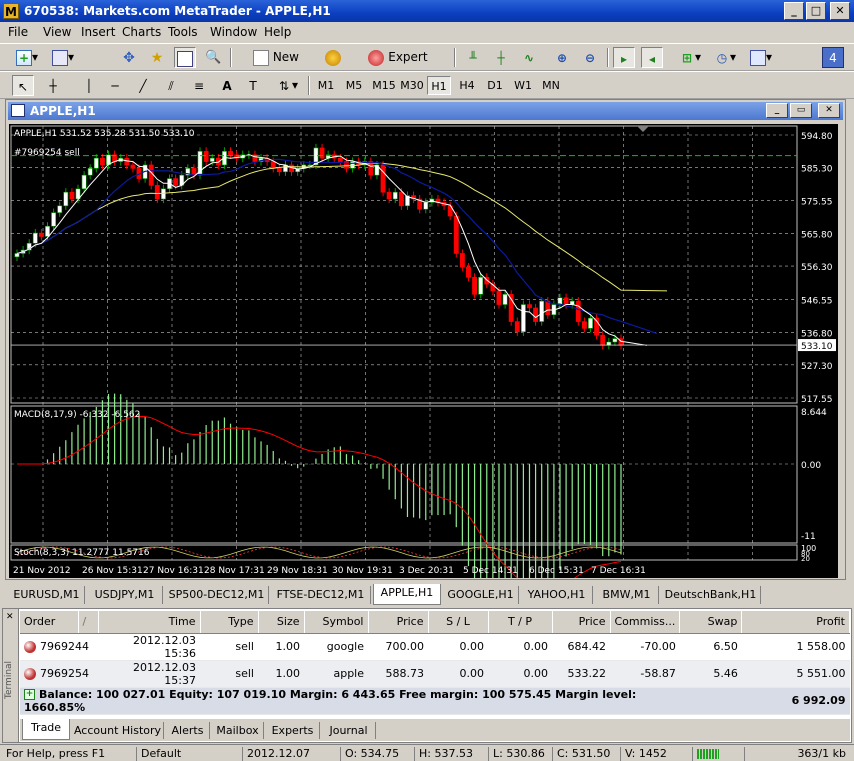  What do you see at coordinates (557, 595) in the screenshot?
I see `chart-tab-yahoo: YAHOO,H1` at bounding box center [557, 595].